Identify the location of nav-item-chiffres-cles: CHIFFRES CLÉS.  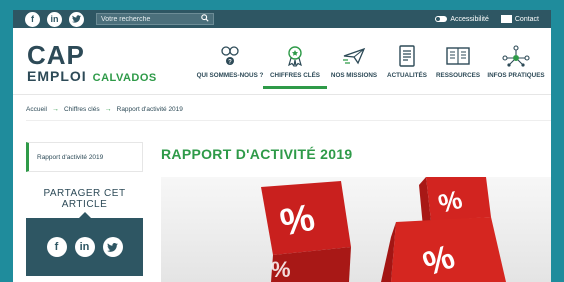
(295, 67).